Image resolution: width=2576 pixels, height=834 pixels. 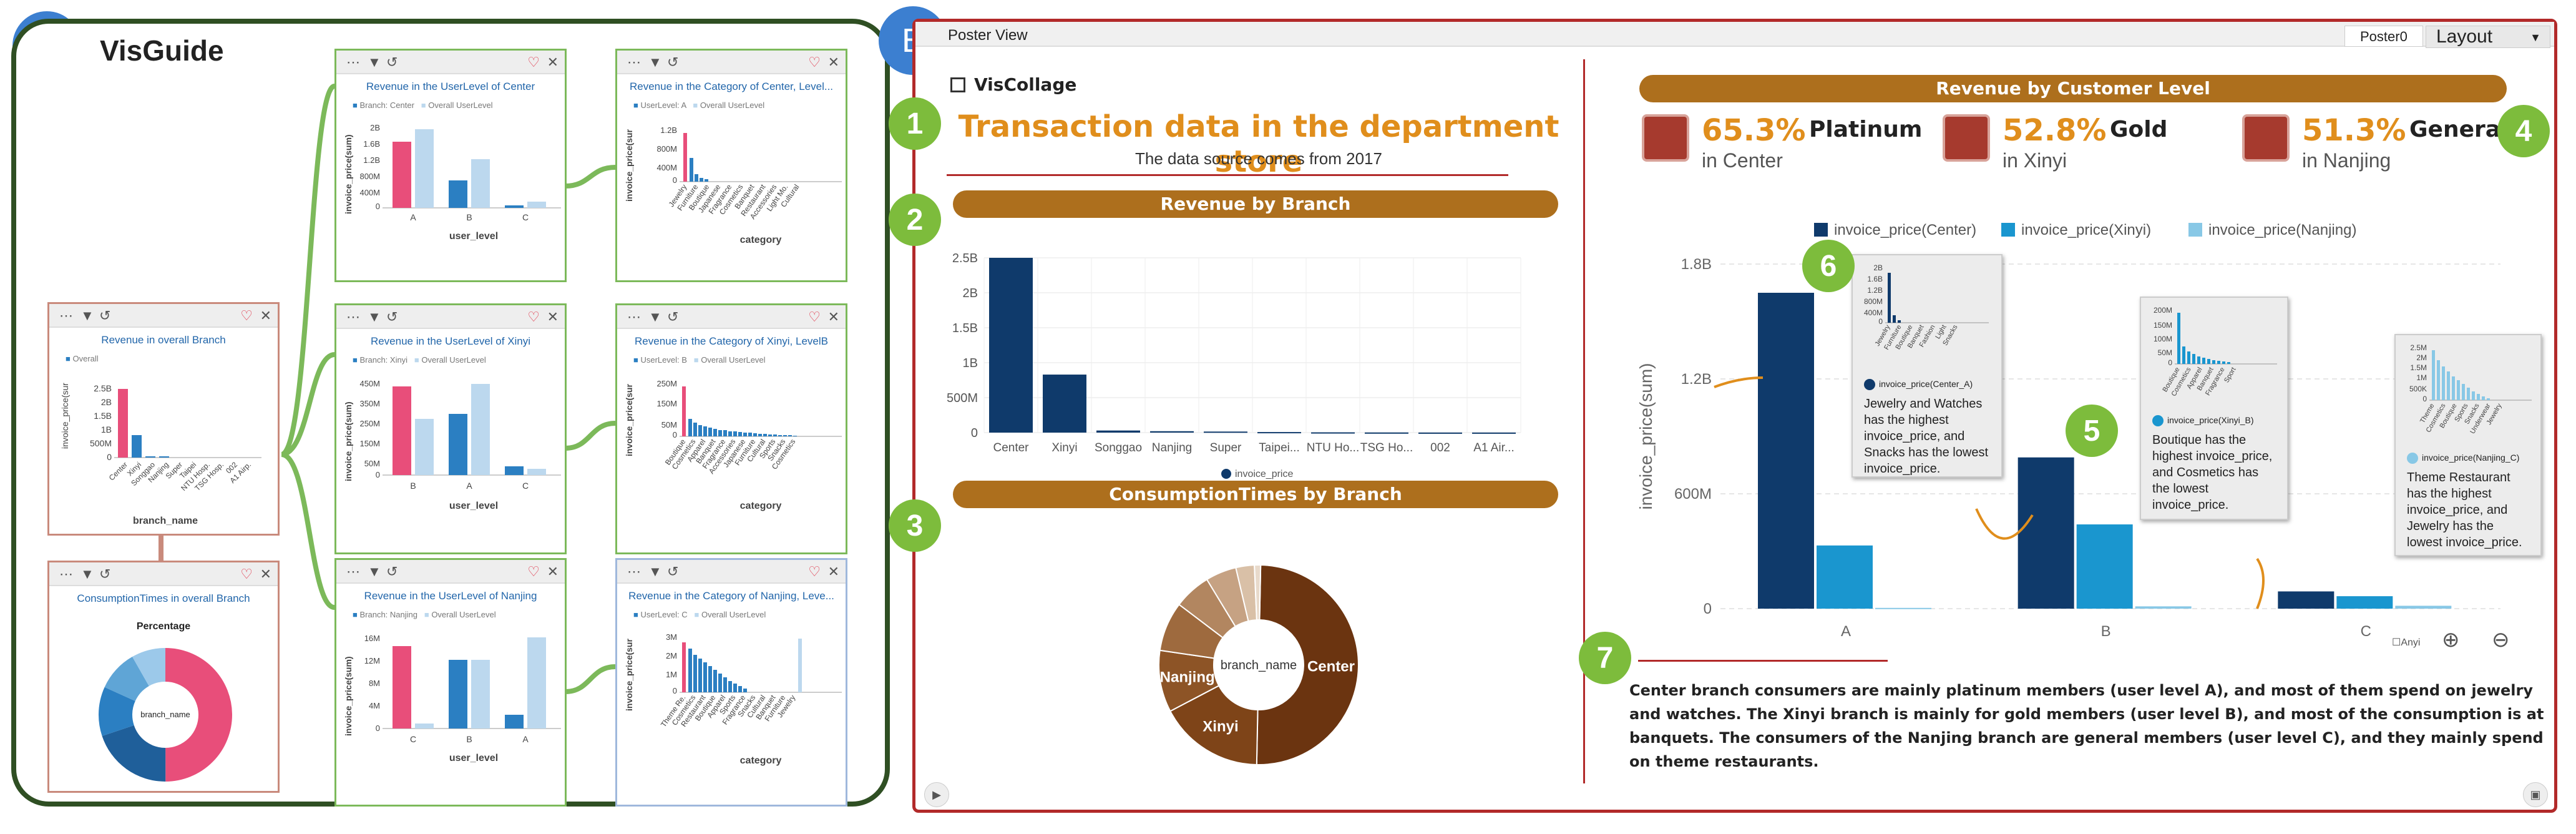 What do you see at coordinates (988, 35) in the screenshot?
I see `poster-view-tab: Poster View` at bounding box center [988, 35].